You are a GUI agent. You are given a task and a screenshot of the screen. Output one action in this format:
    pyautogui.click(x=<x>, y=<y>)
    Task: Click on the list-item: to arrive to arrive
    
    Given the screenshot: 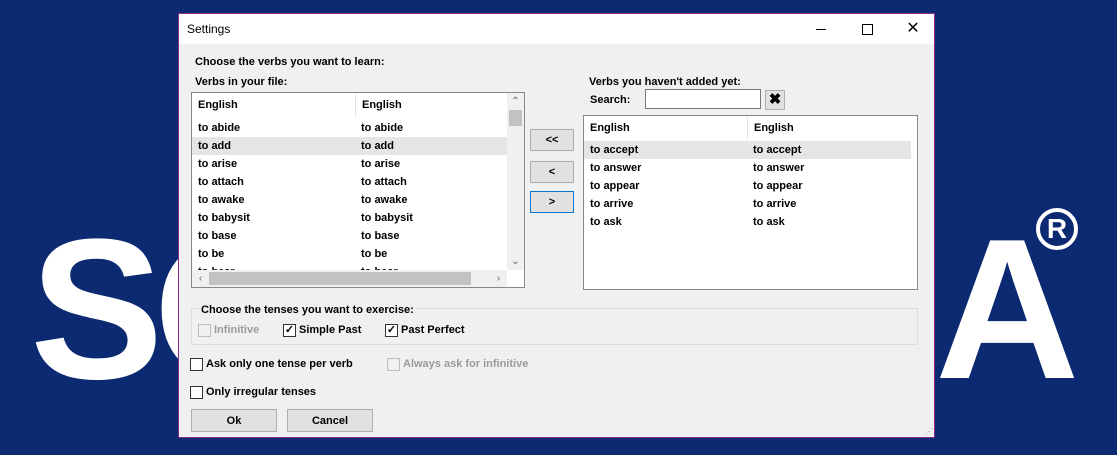 What is the action you would take?
    pyautogui.click(x=747, y=204)
    